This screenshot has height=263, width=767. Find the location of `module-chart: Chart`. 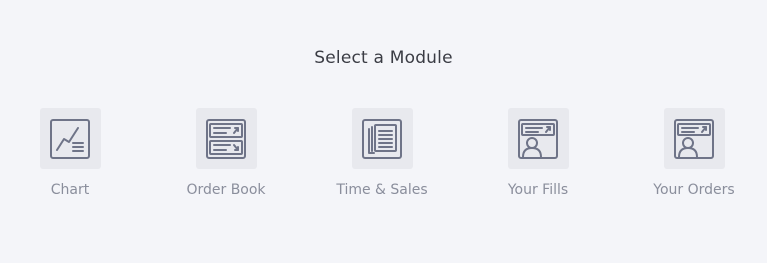

module-chart: Chart is located at coordinates (70, 153).